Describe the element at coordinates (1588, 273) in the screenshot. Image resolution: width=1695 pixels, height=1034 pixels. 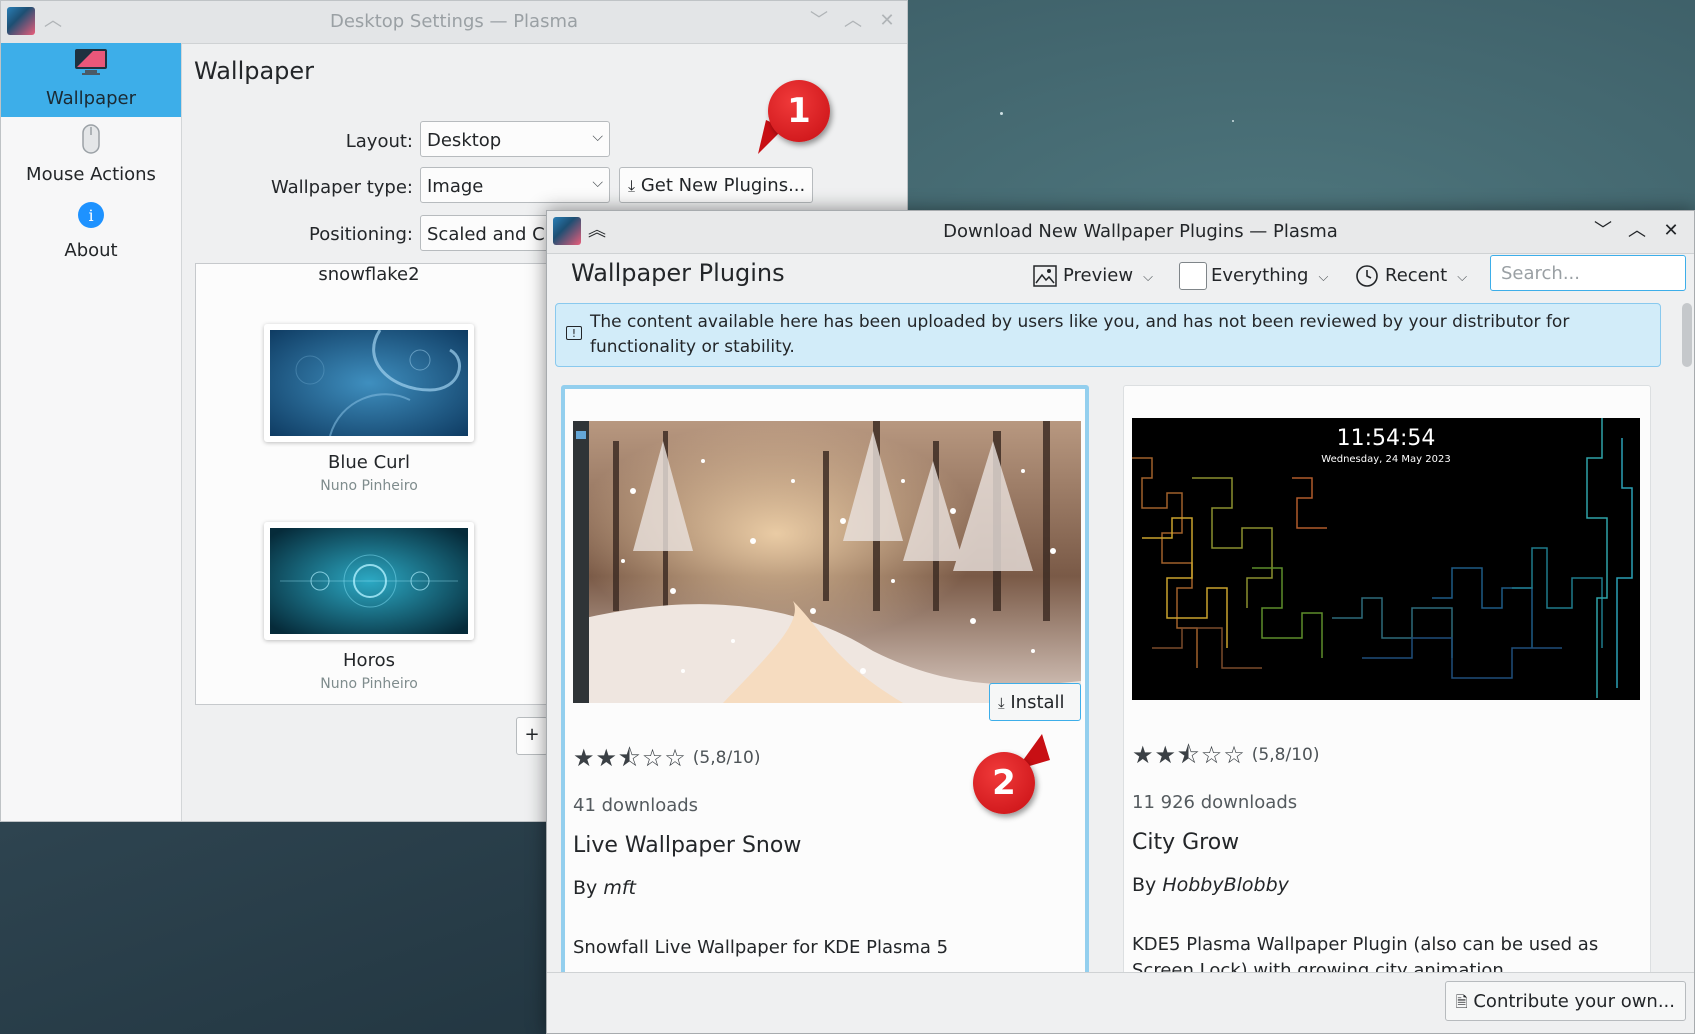
I see `search-input` at that location.